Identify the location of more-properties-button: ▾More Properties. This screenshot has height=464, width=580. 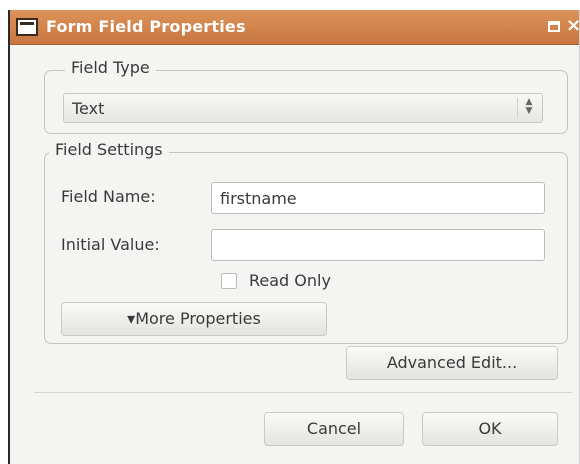
(194, 319).